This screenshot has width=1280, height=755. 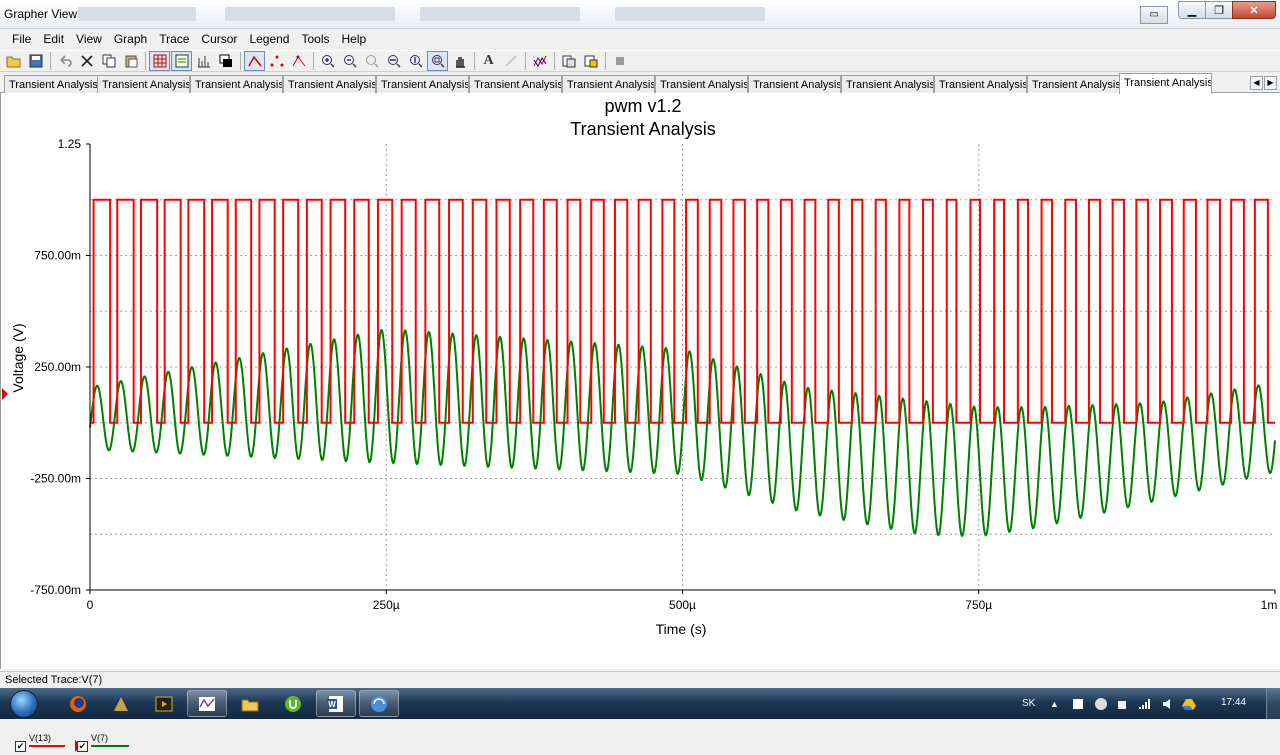 What do you see at coordinates (978, 605) in the screenshot?
I see `x-tick-label: 750µ` at bounding box center [978, 605].